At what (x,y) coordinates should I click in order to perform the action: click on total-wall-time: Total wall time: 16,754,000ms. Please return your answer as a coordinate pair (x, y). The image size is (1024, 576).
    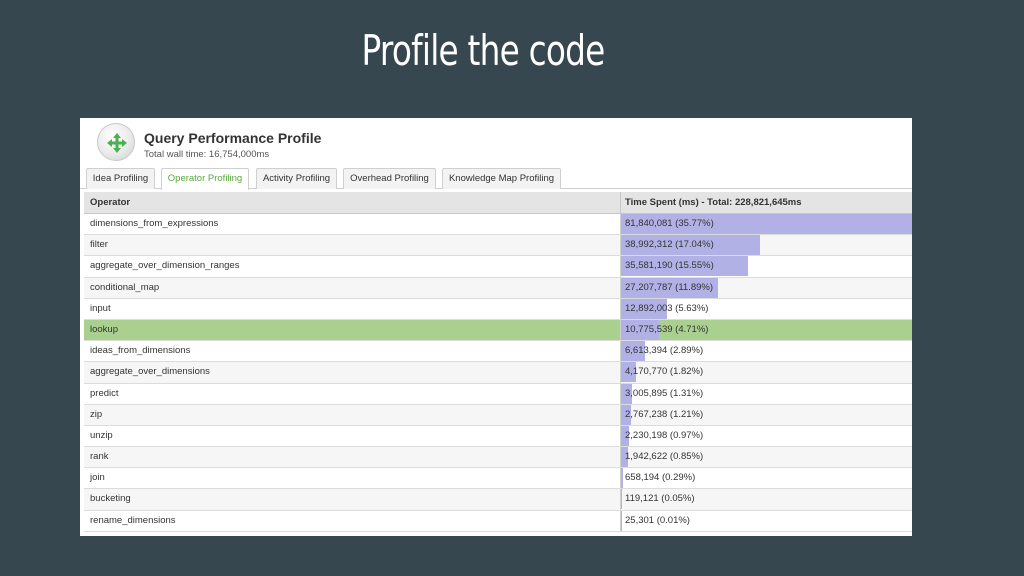
    Looking at the image, I should click on (207, 154).